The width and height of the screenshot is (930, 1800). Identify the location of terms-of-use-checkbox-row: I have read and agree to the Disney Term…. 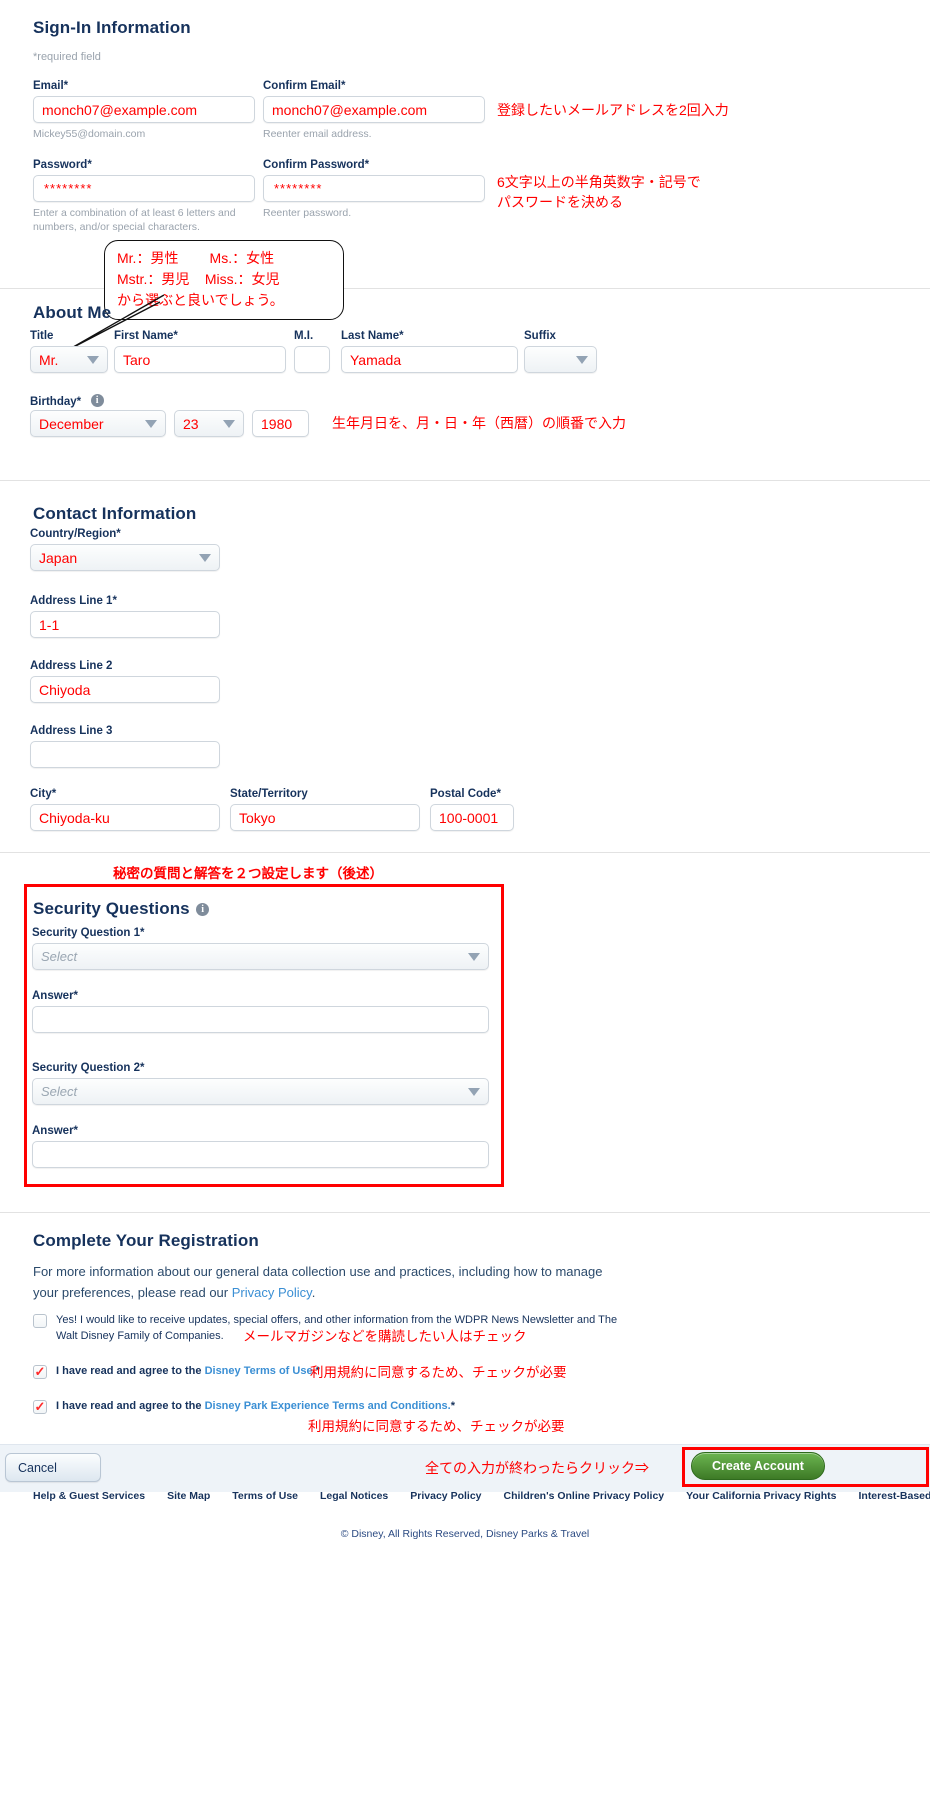
(176, 1372).